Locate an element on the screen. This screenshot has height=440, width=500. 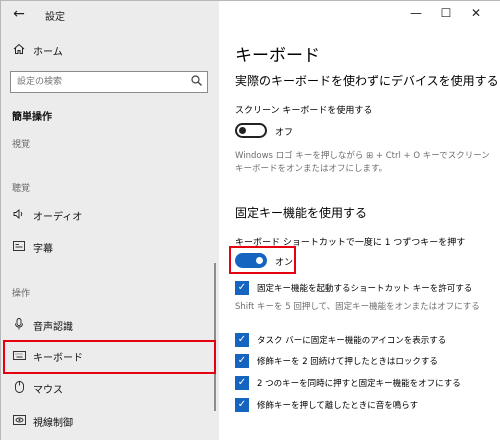
checkbox-row: ✓ 修飾キーを 2 回続けて押したときはロックする is located at coordinates (336, 361).